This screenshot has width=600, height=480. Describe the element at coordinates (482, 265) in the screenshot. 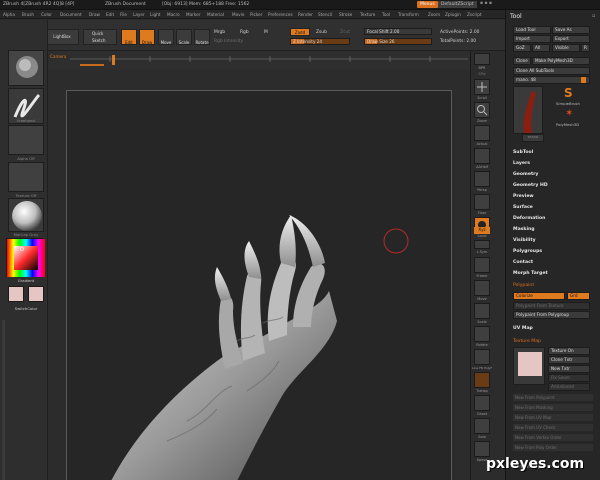

I see `frame-button` at that location.